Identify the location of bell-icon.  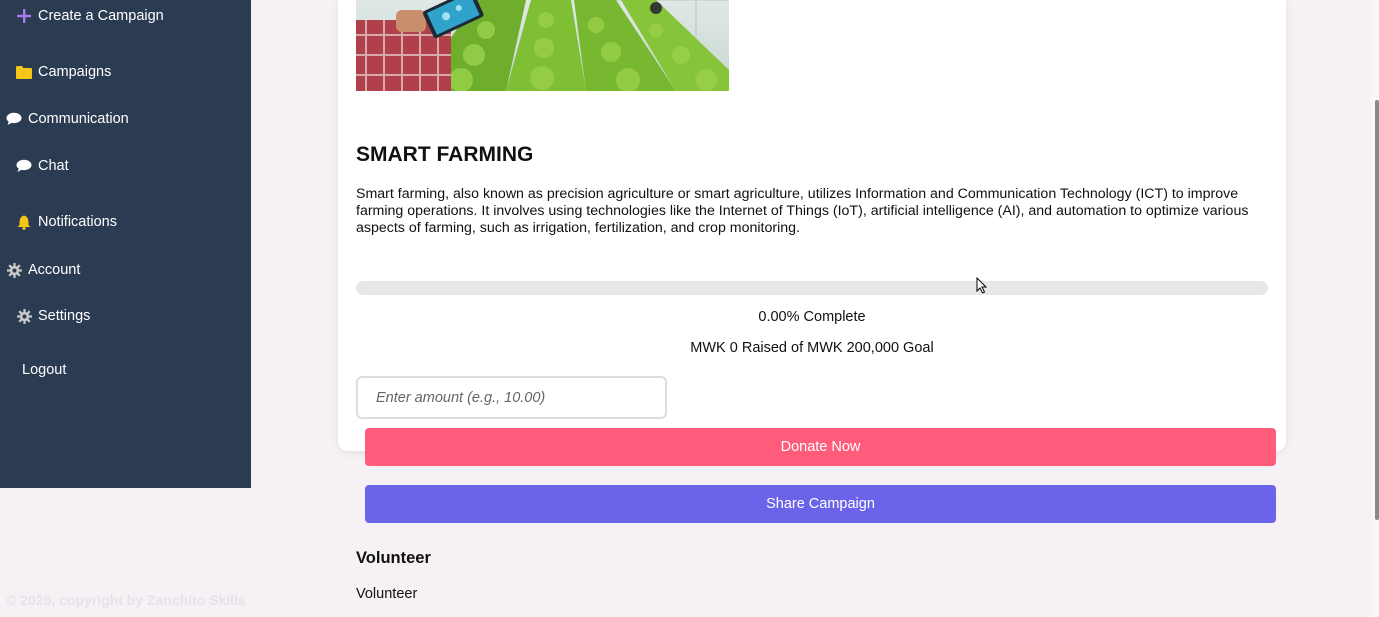
(24, 222).